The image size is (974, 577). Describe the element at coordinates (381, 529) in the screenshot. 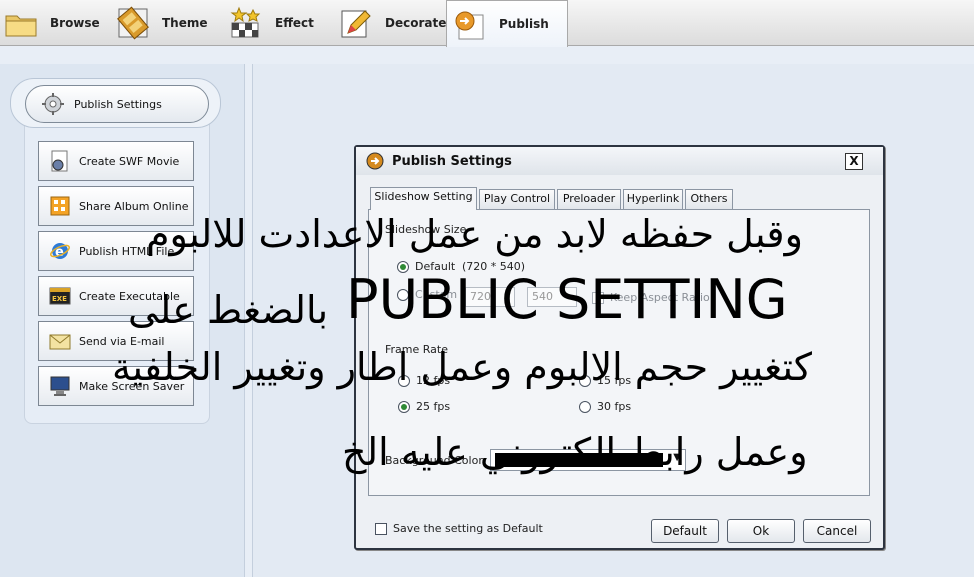

I see `save-default-checkbox` at that location.